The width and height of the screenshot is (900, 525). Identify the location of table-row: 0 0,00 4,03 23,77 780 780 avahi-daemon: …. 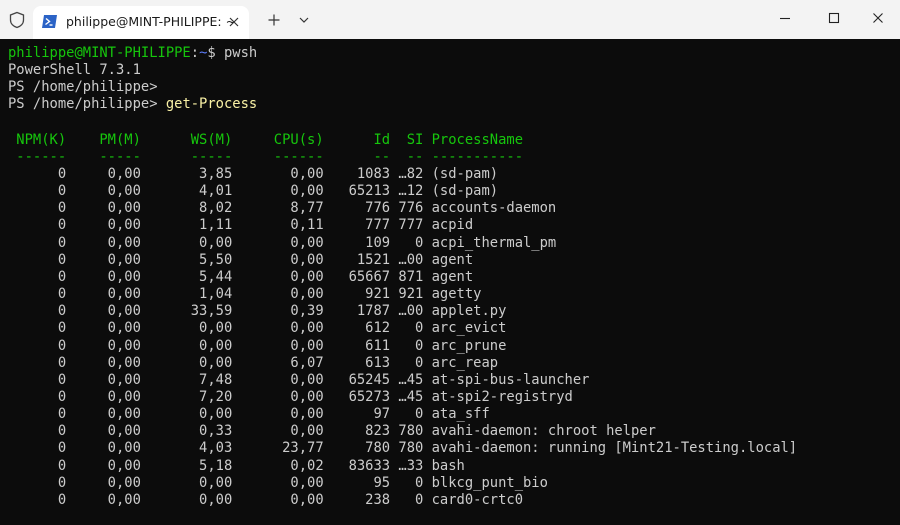
(403, 448).